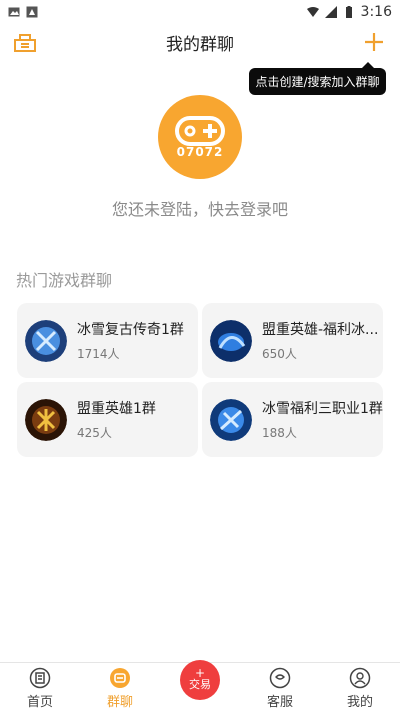 The width and height of the screenshot is (400, 711). Describe the element at coordinates (64, 280) in the screenshot. I see `hot-groups-title: 热门游戏群聊` at that location.